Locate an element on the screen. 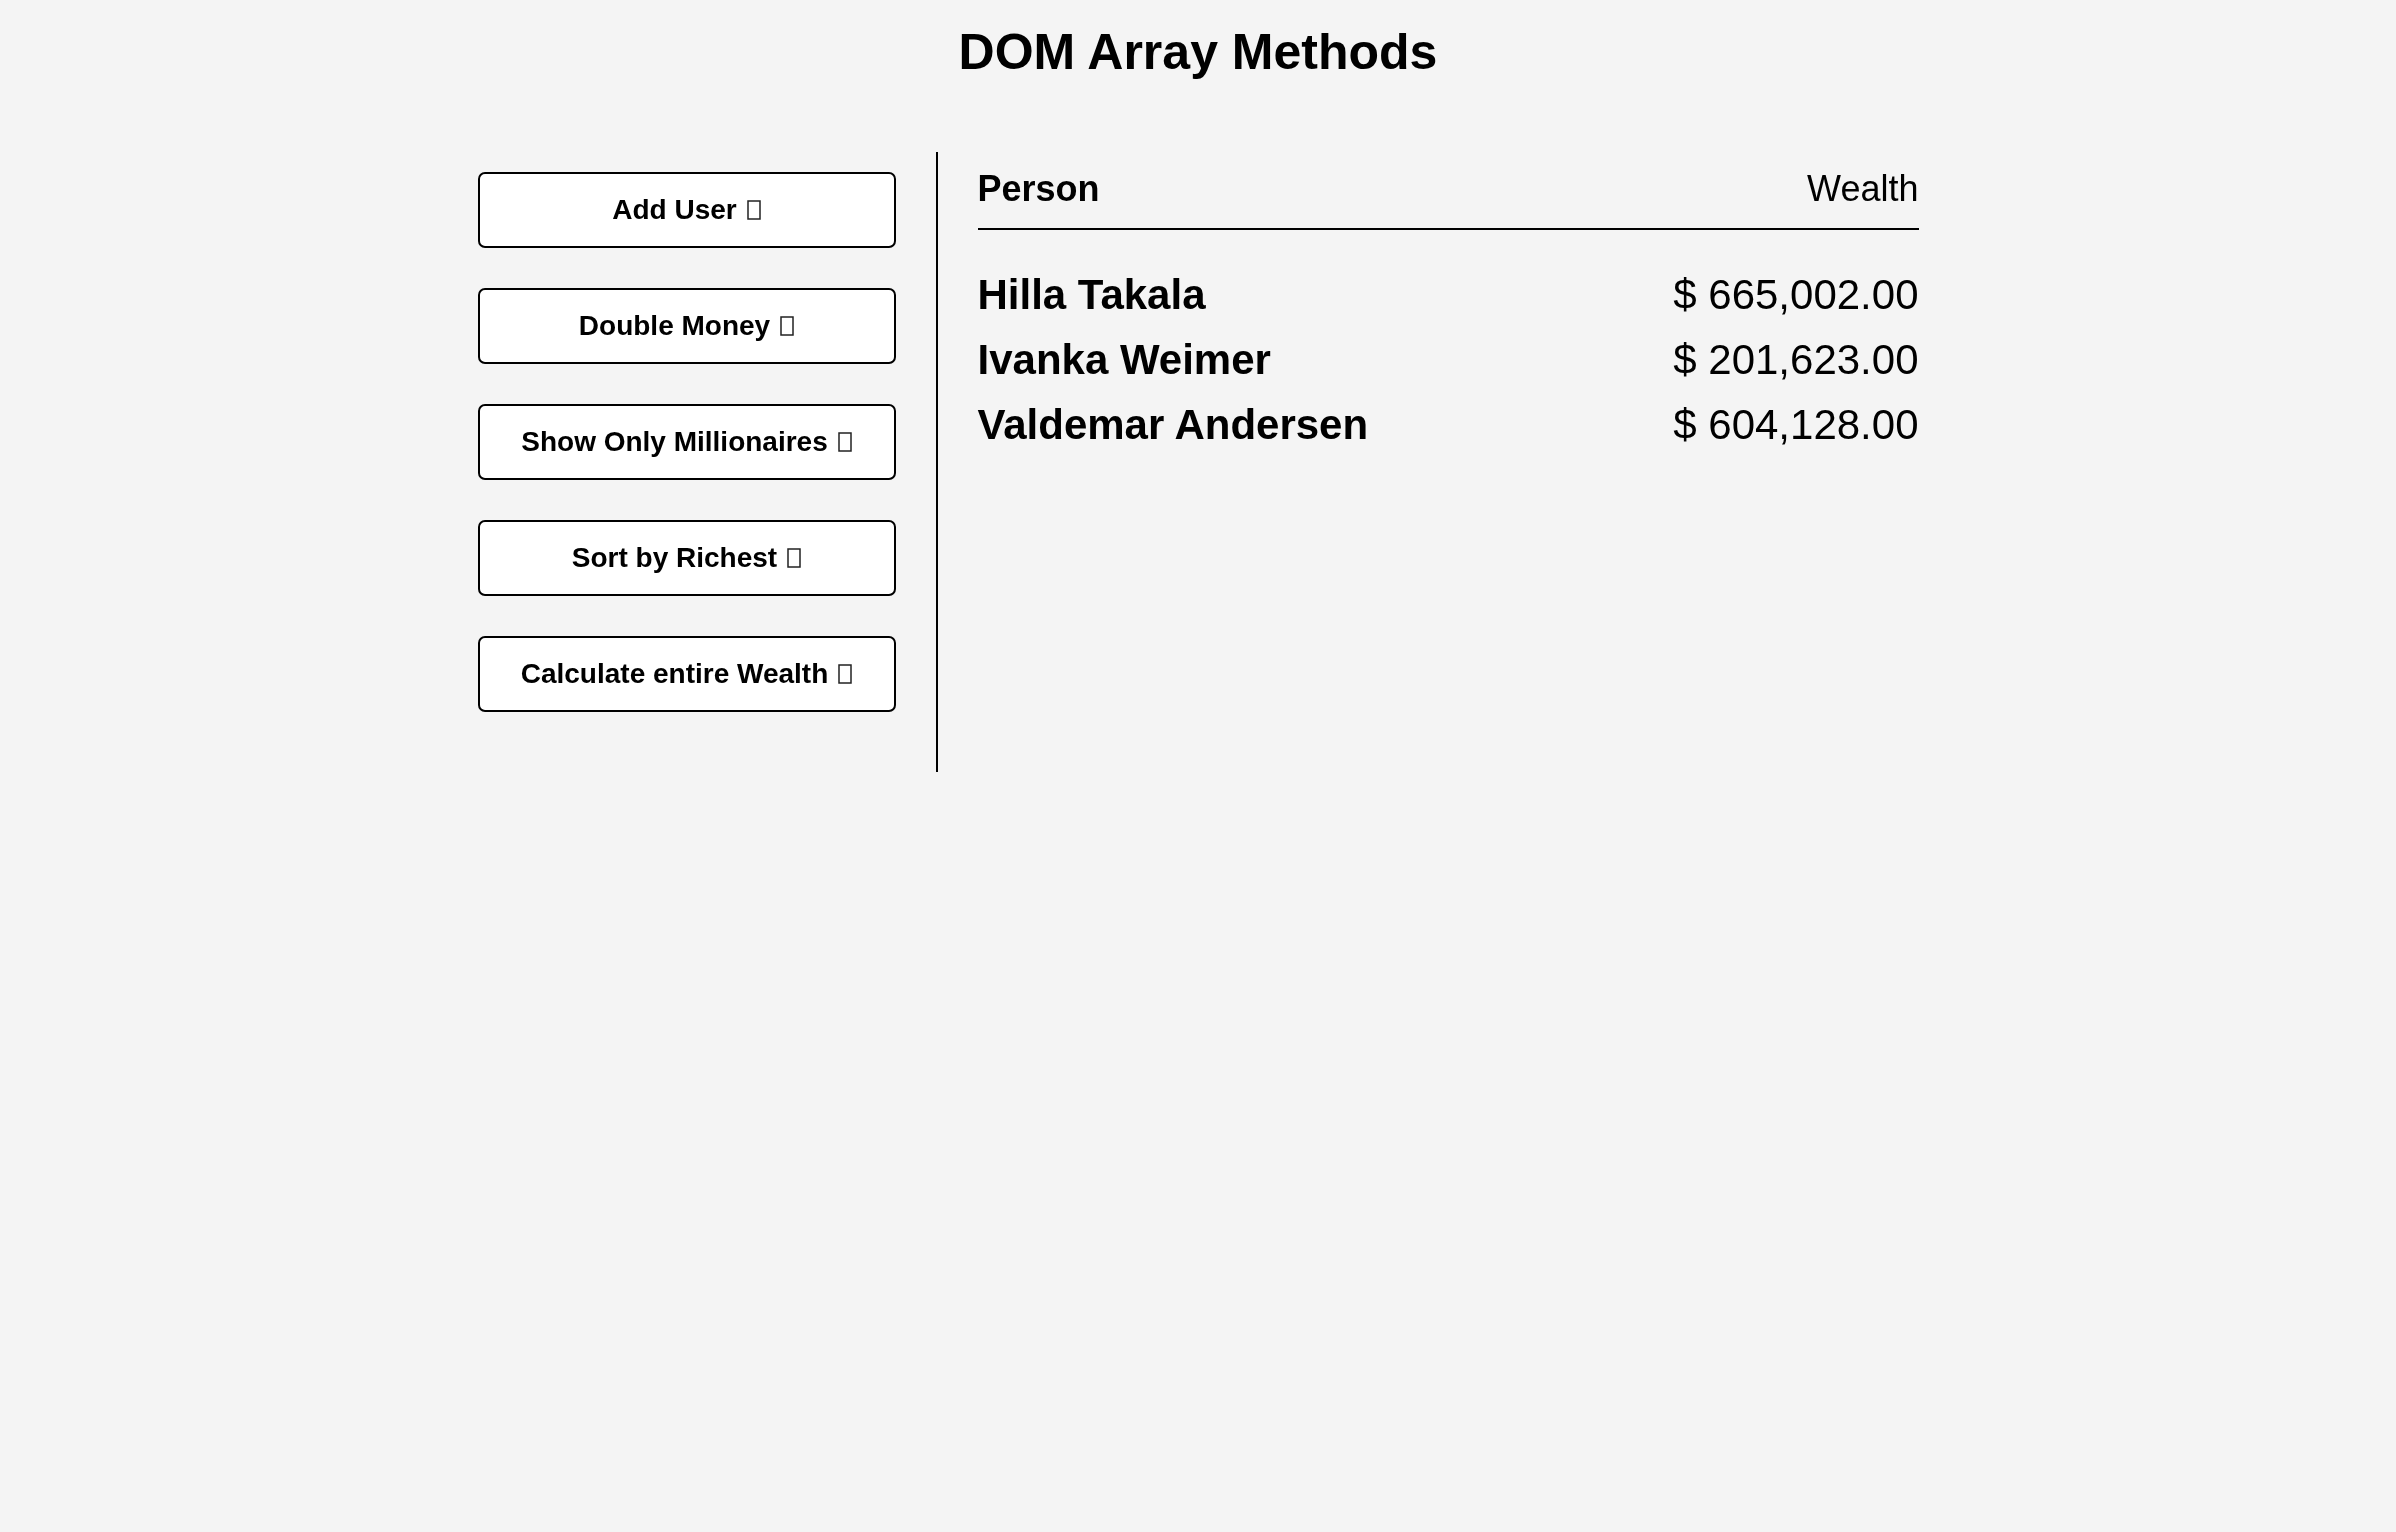 The image size is (2396, 1532). person-name: Hilla Takala is located at coordinates (1091, 295).